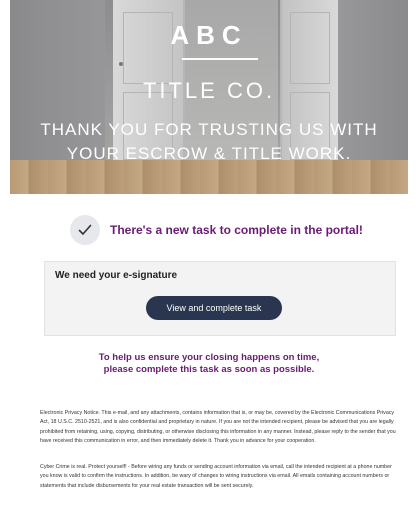 The width and height of the screenshot is (418, 521). Describe the element at coordinates (116, 275) in the screenshot. I see `task-card-title: We need your e-signature` at that location.